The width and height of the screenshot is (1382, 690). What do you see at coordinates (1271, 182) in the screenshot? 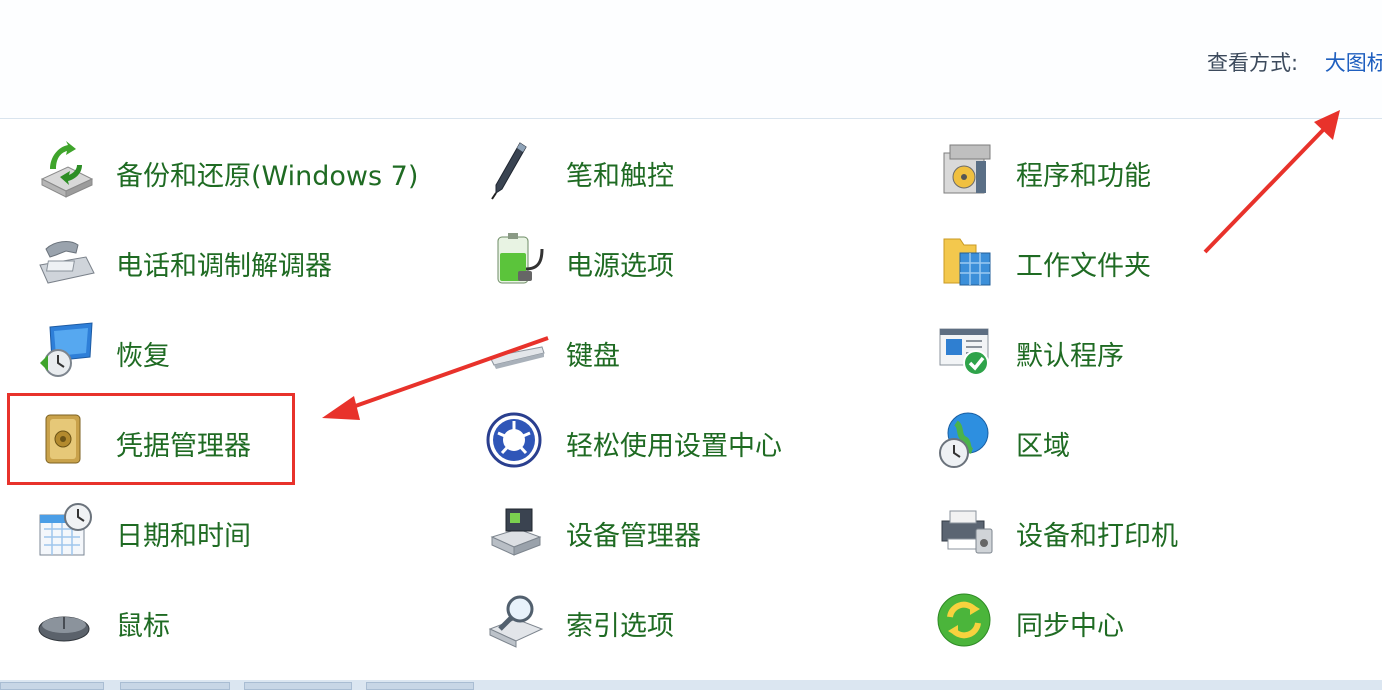
I see `arrow-to-view-mode` at bounding box center [1271, 182].